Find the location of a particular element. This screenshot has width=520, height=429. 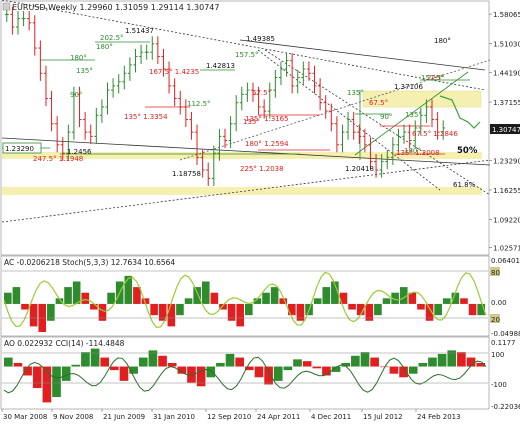

y-tick-label: 1.16255 is located at coordinates (506, 191).